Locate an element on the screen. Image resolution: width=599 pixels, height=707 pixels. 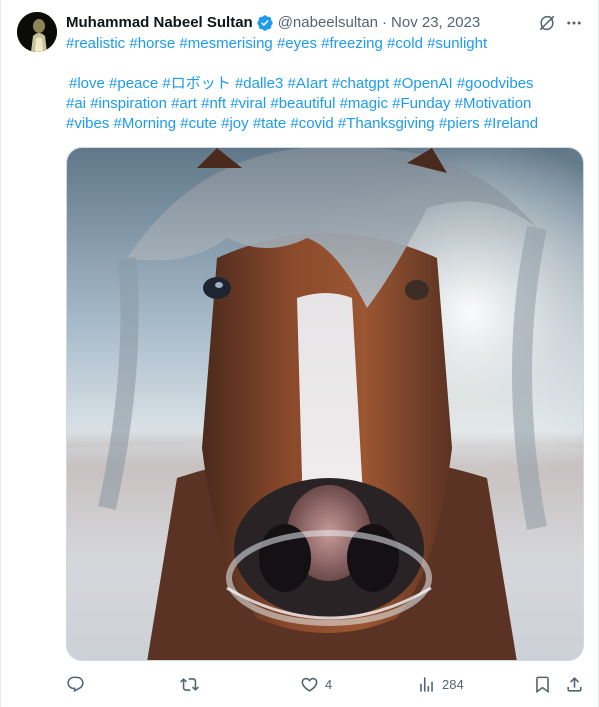
retweet-icon is located at coordinates (189, 684).